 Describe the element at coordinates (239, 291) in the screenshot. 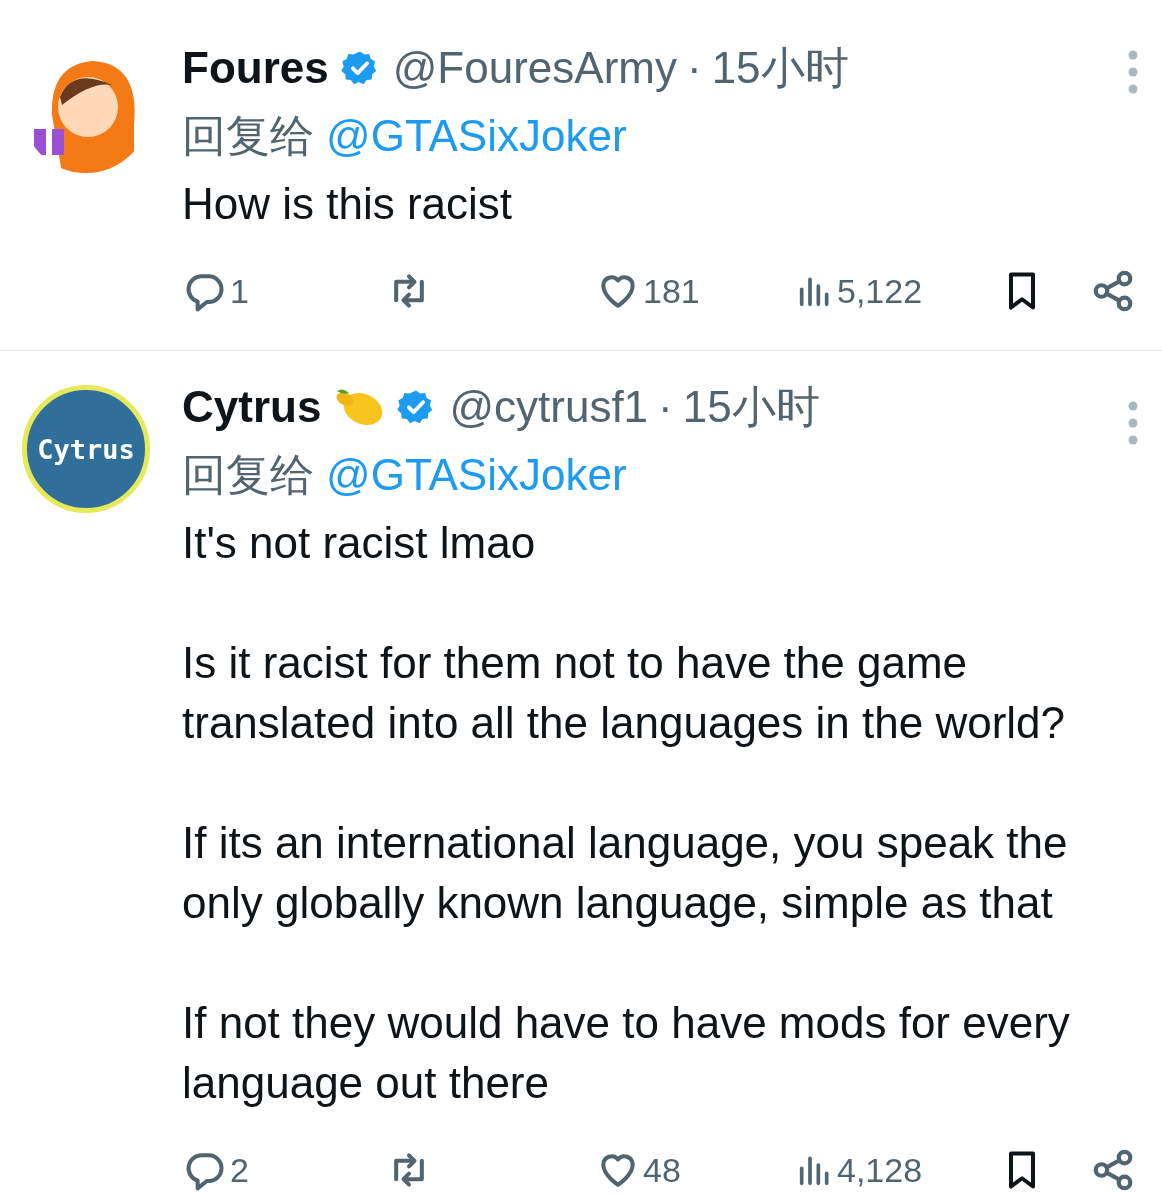

I see `reply-count: 1` at that location.